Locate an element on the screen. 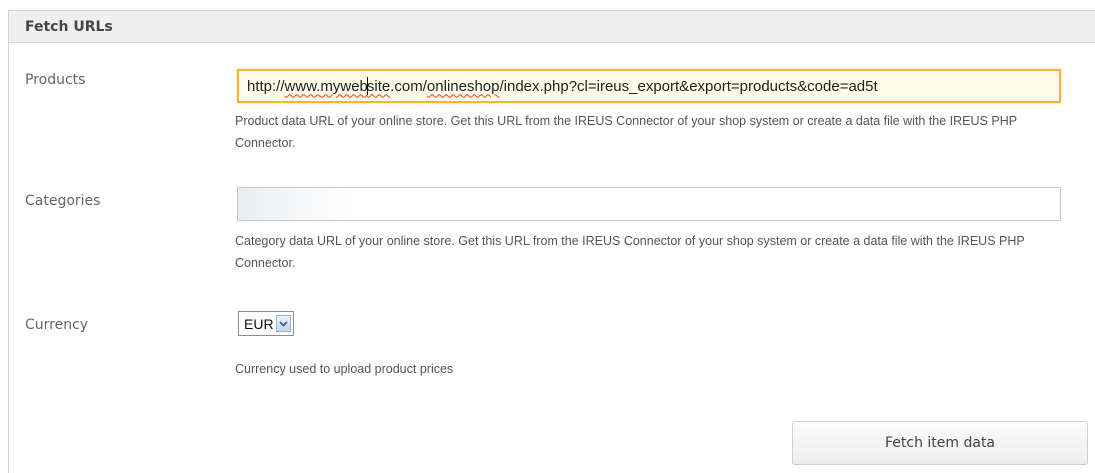  url-part-www: www. is located at coordinates (302, 86).